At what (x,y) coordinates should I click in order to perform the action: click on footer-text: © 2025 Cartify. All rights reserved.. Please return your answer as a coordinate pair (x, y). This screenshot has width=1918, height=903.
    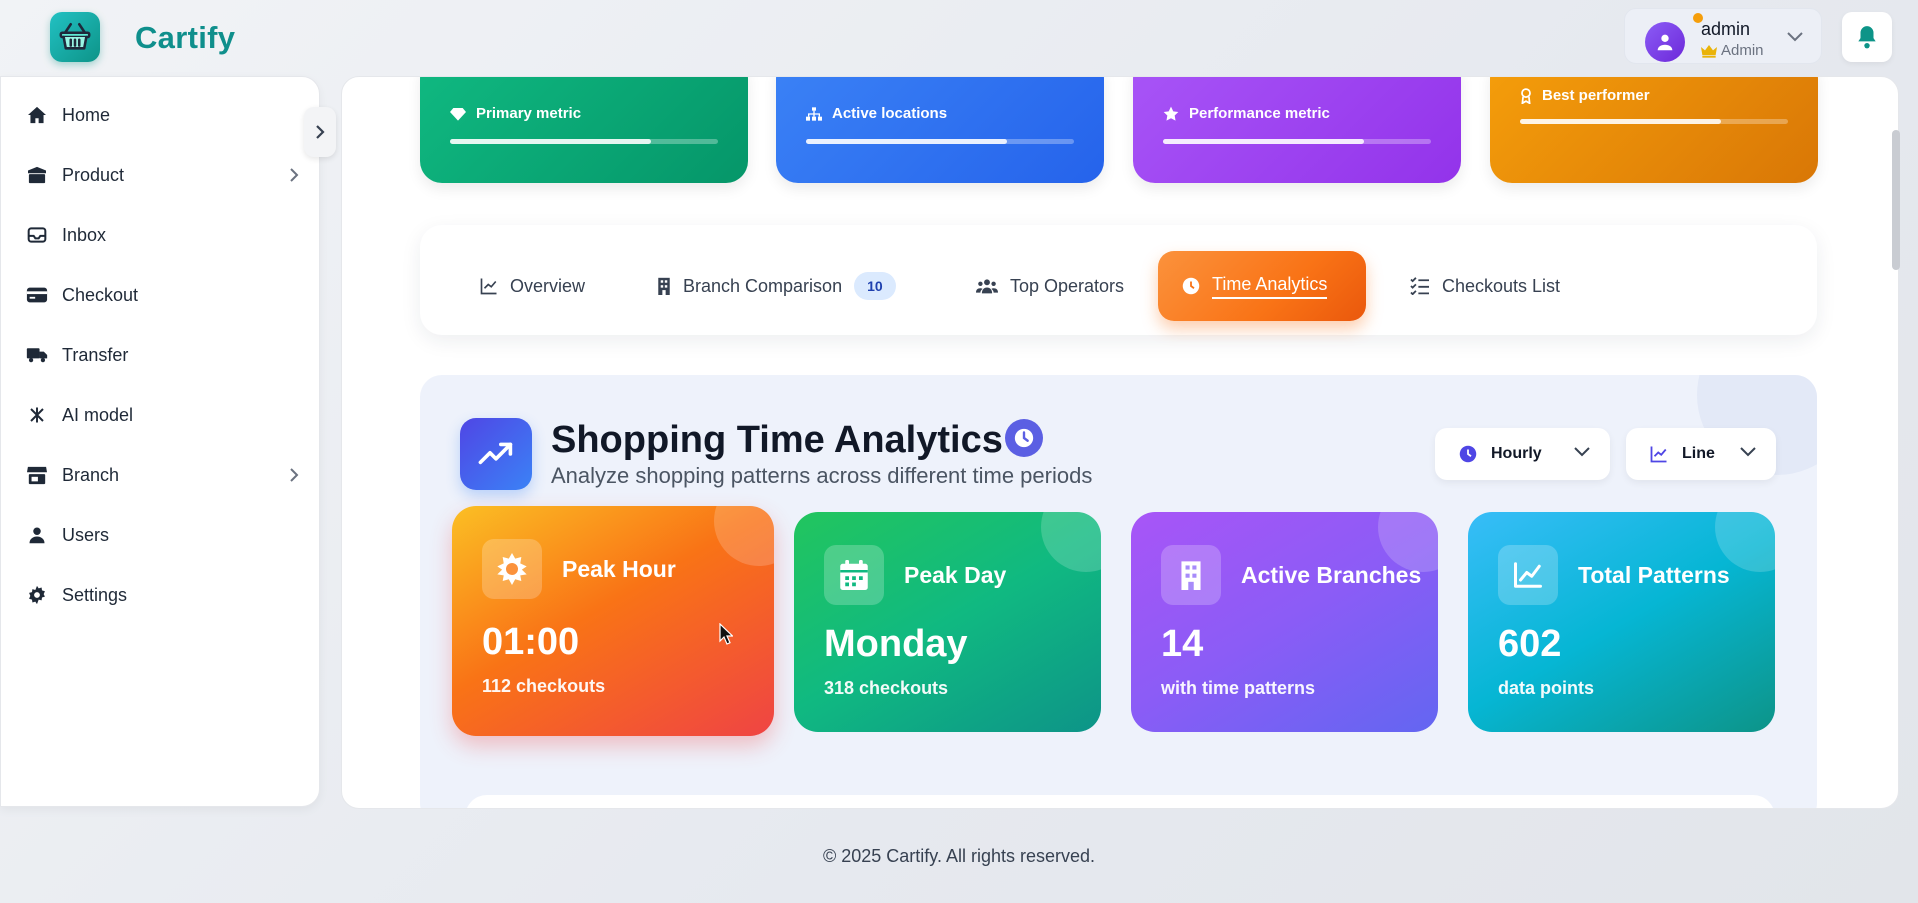
    Looking at the image, I should click on (959, 856).